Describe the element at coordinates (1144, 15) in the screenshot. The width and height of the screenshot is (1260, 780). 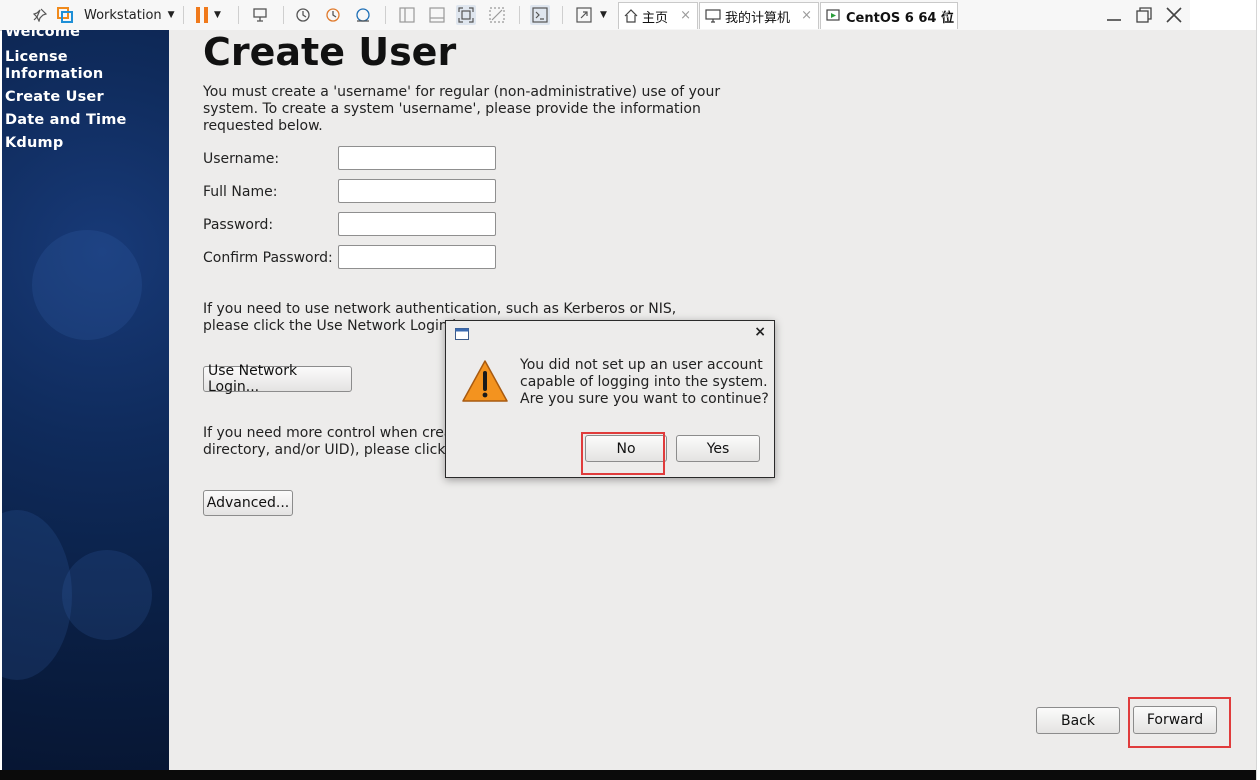
I see `restore-icon` at that location.